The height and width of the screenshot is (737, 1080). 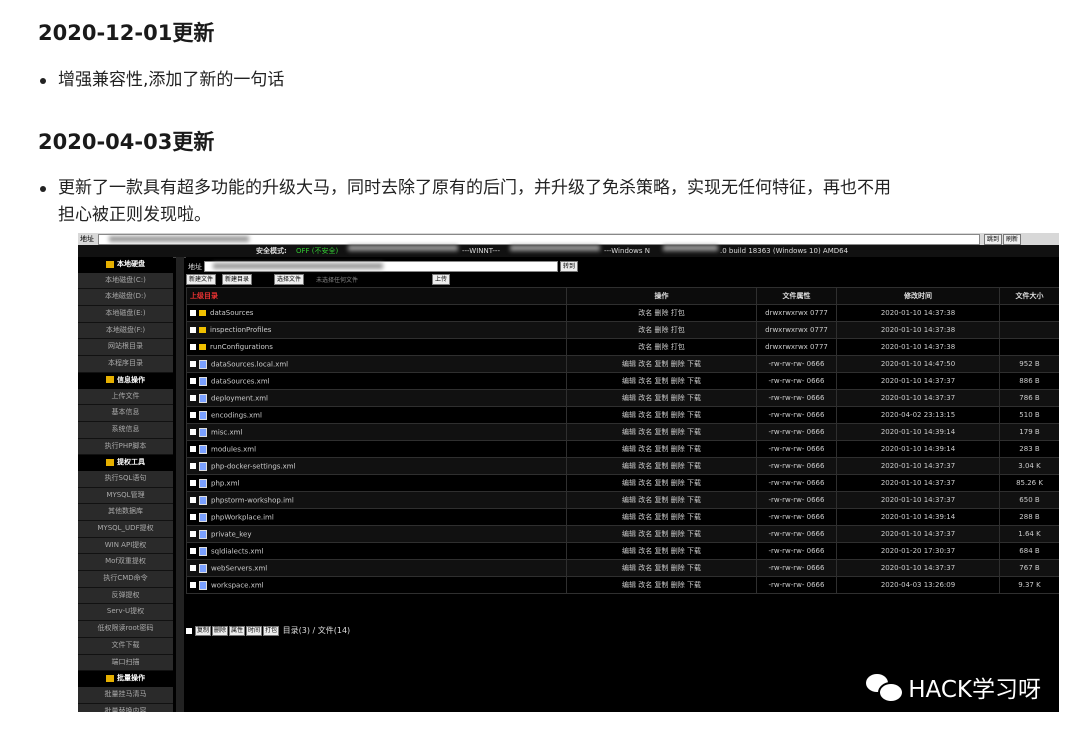 What do you see at coordinates (125, 596) in the screenshot?
I see `sidebar-item: 反弹提权` at bounding box center [125, 596].